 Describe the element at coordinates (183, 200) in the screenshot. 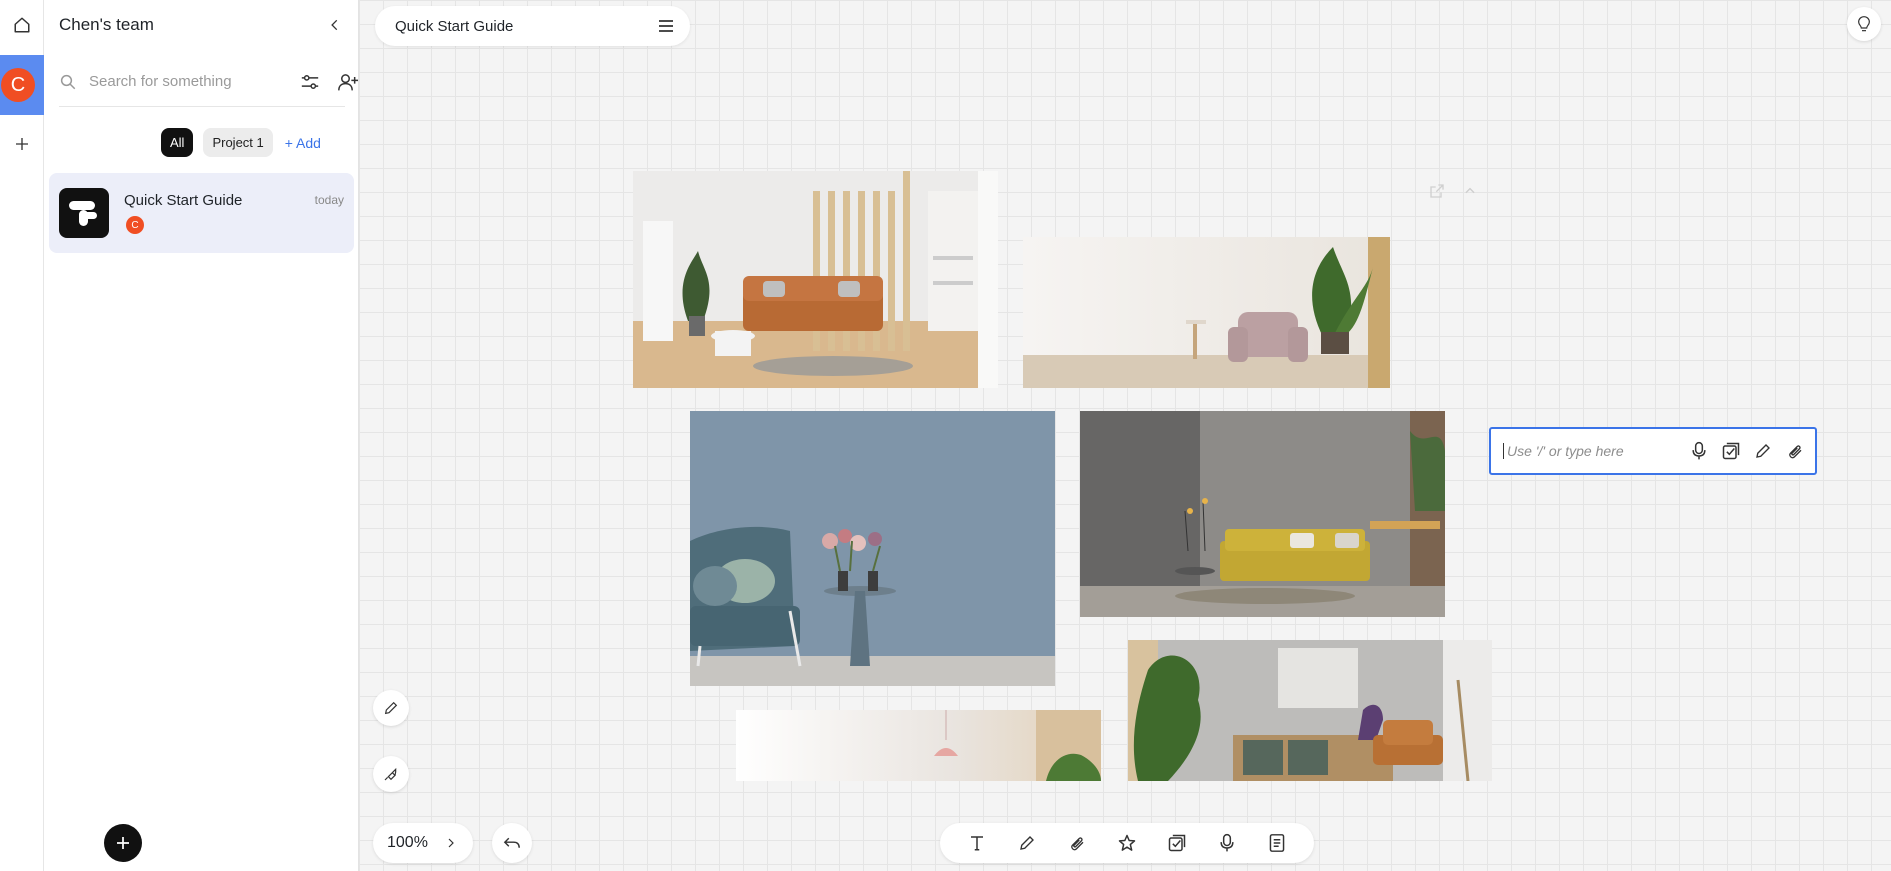

I see `document-title: Quick Start Guide` at that location.